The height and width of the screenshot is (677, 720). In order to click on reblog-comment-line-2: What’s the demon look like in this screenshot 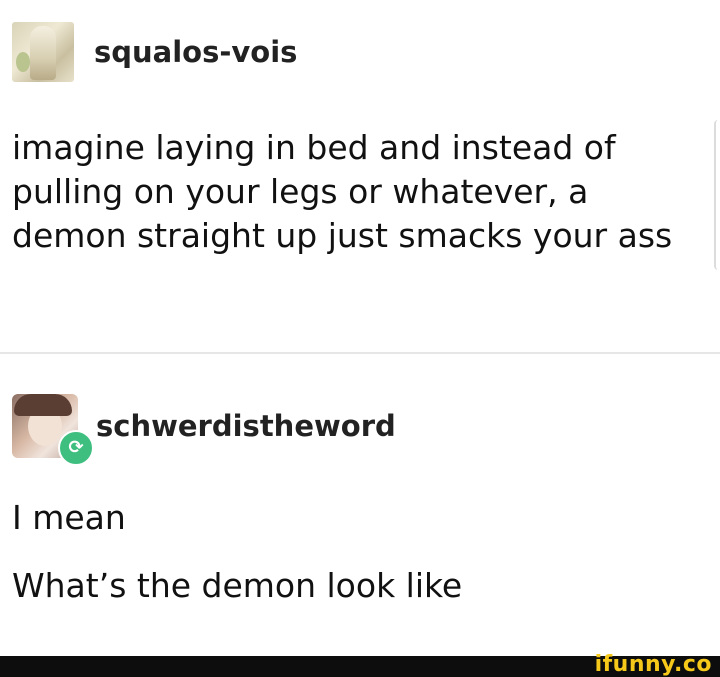, I will do `click(237, 585)`.